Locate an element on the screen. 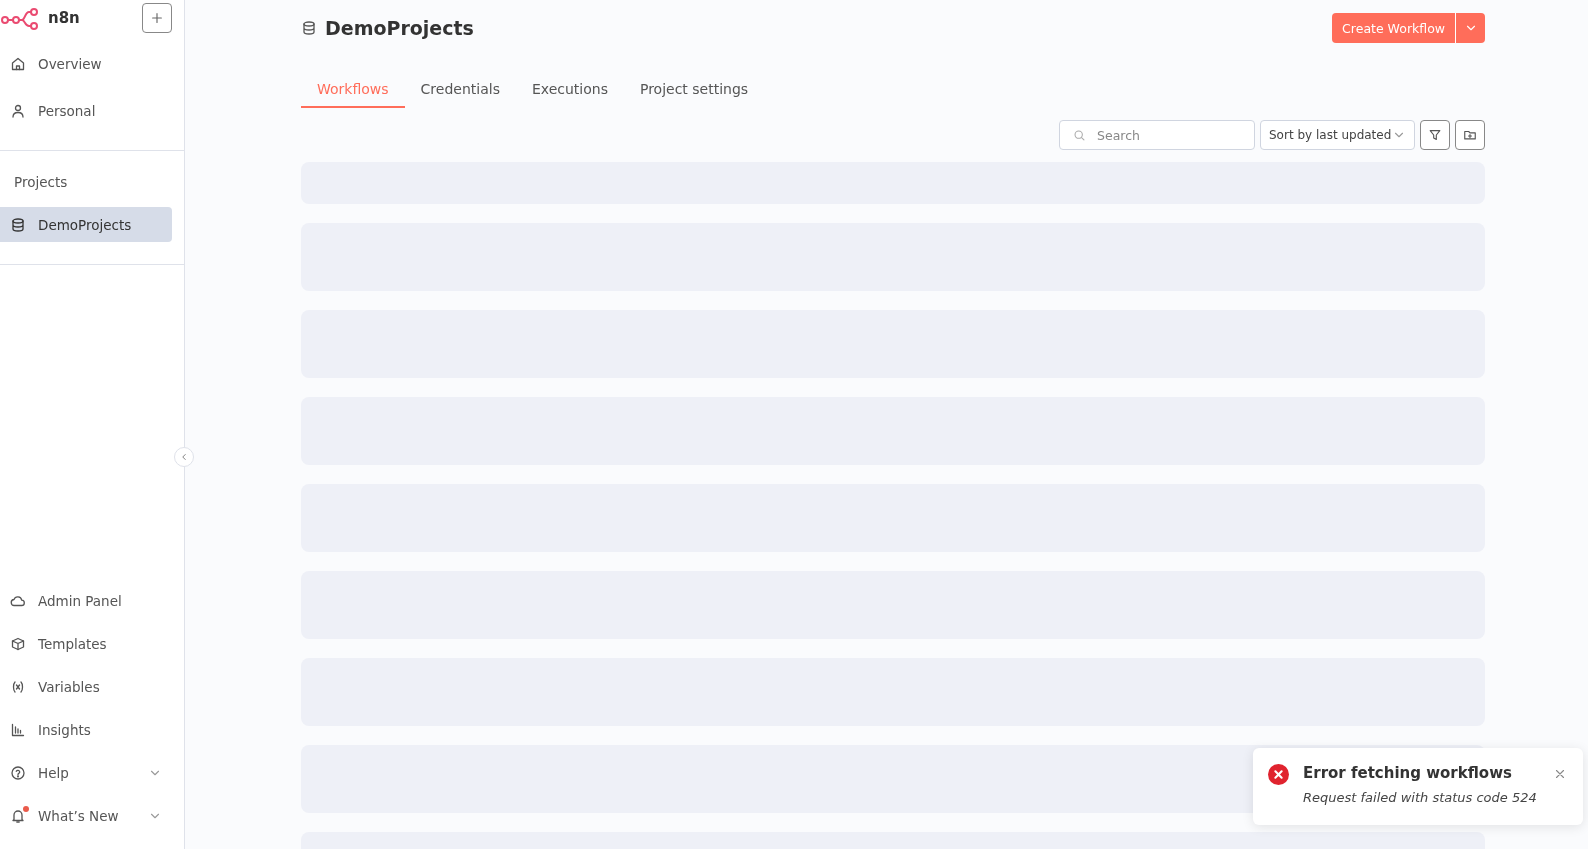 Image resolution: width=1588 pixels, height=849 pixels. chevron-left-icon is located at coordinates (184, 457).